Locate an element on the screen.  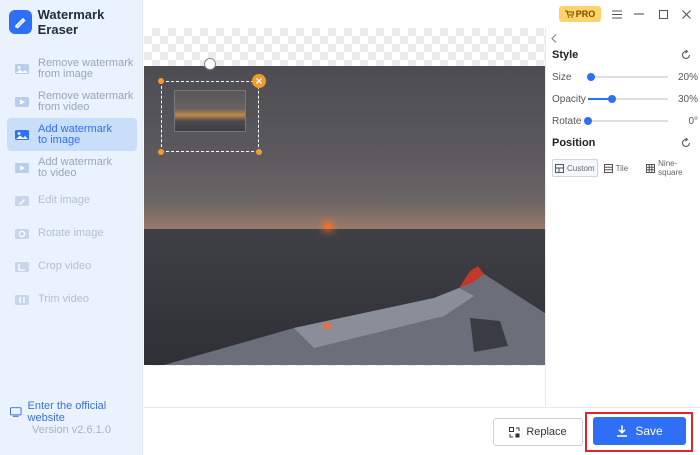
replace-button: Replace is located at coordinates (538, 432).